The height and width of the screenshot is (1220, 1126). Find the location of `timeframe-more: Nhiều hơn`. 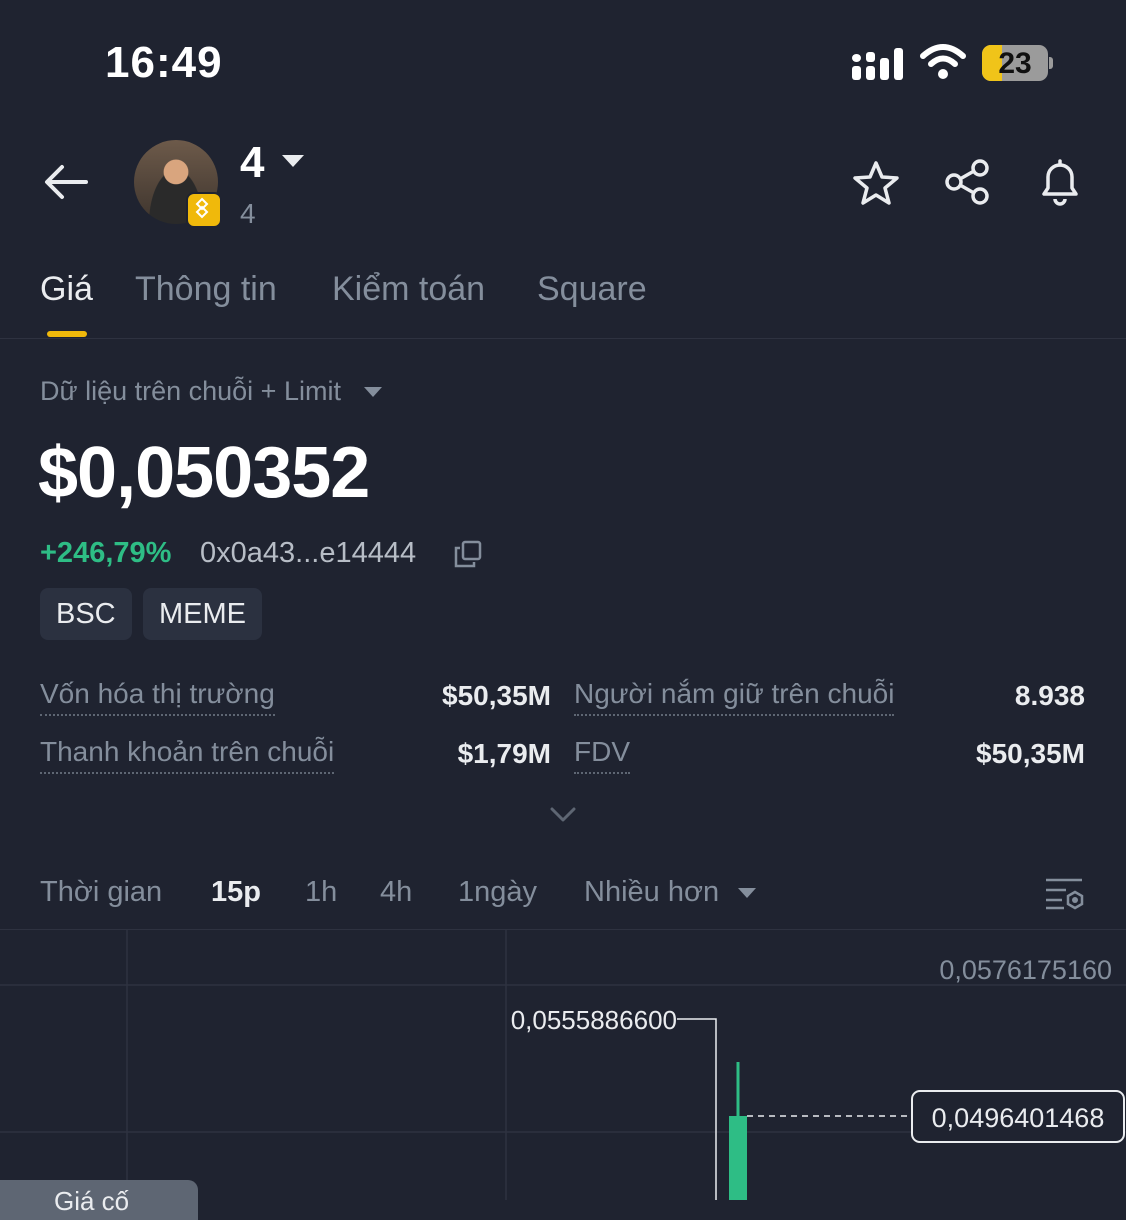

timeframe-more: Nhiều hơn is located at coordinates (651, 892).